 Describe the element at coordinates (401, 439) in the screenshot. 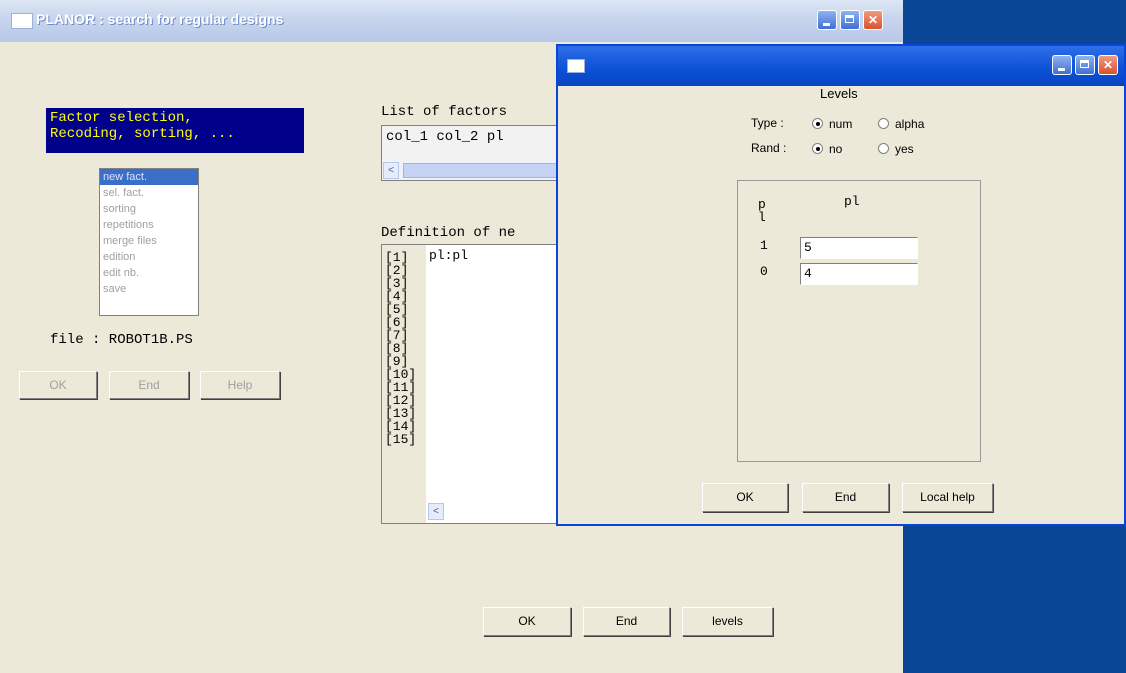

I see `line-number: [15]` at that location.